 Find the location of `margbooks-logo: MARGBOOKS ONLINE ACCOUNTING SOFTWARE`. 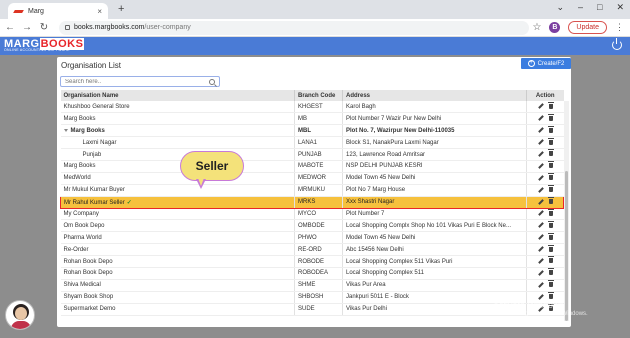

margbooks-logo: MARGBOOKS ONLINE ACCOUNTING SOFTWARE is located at coordinates (44, 46).